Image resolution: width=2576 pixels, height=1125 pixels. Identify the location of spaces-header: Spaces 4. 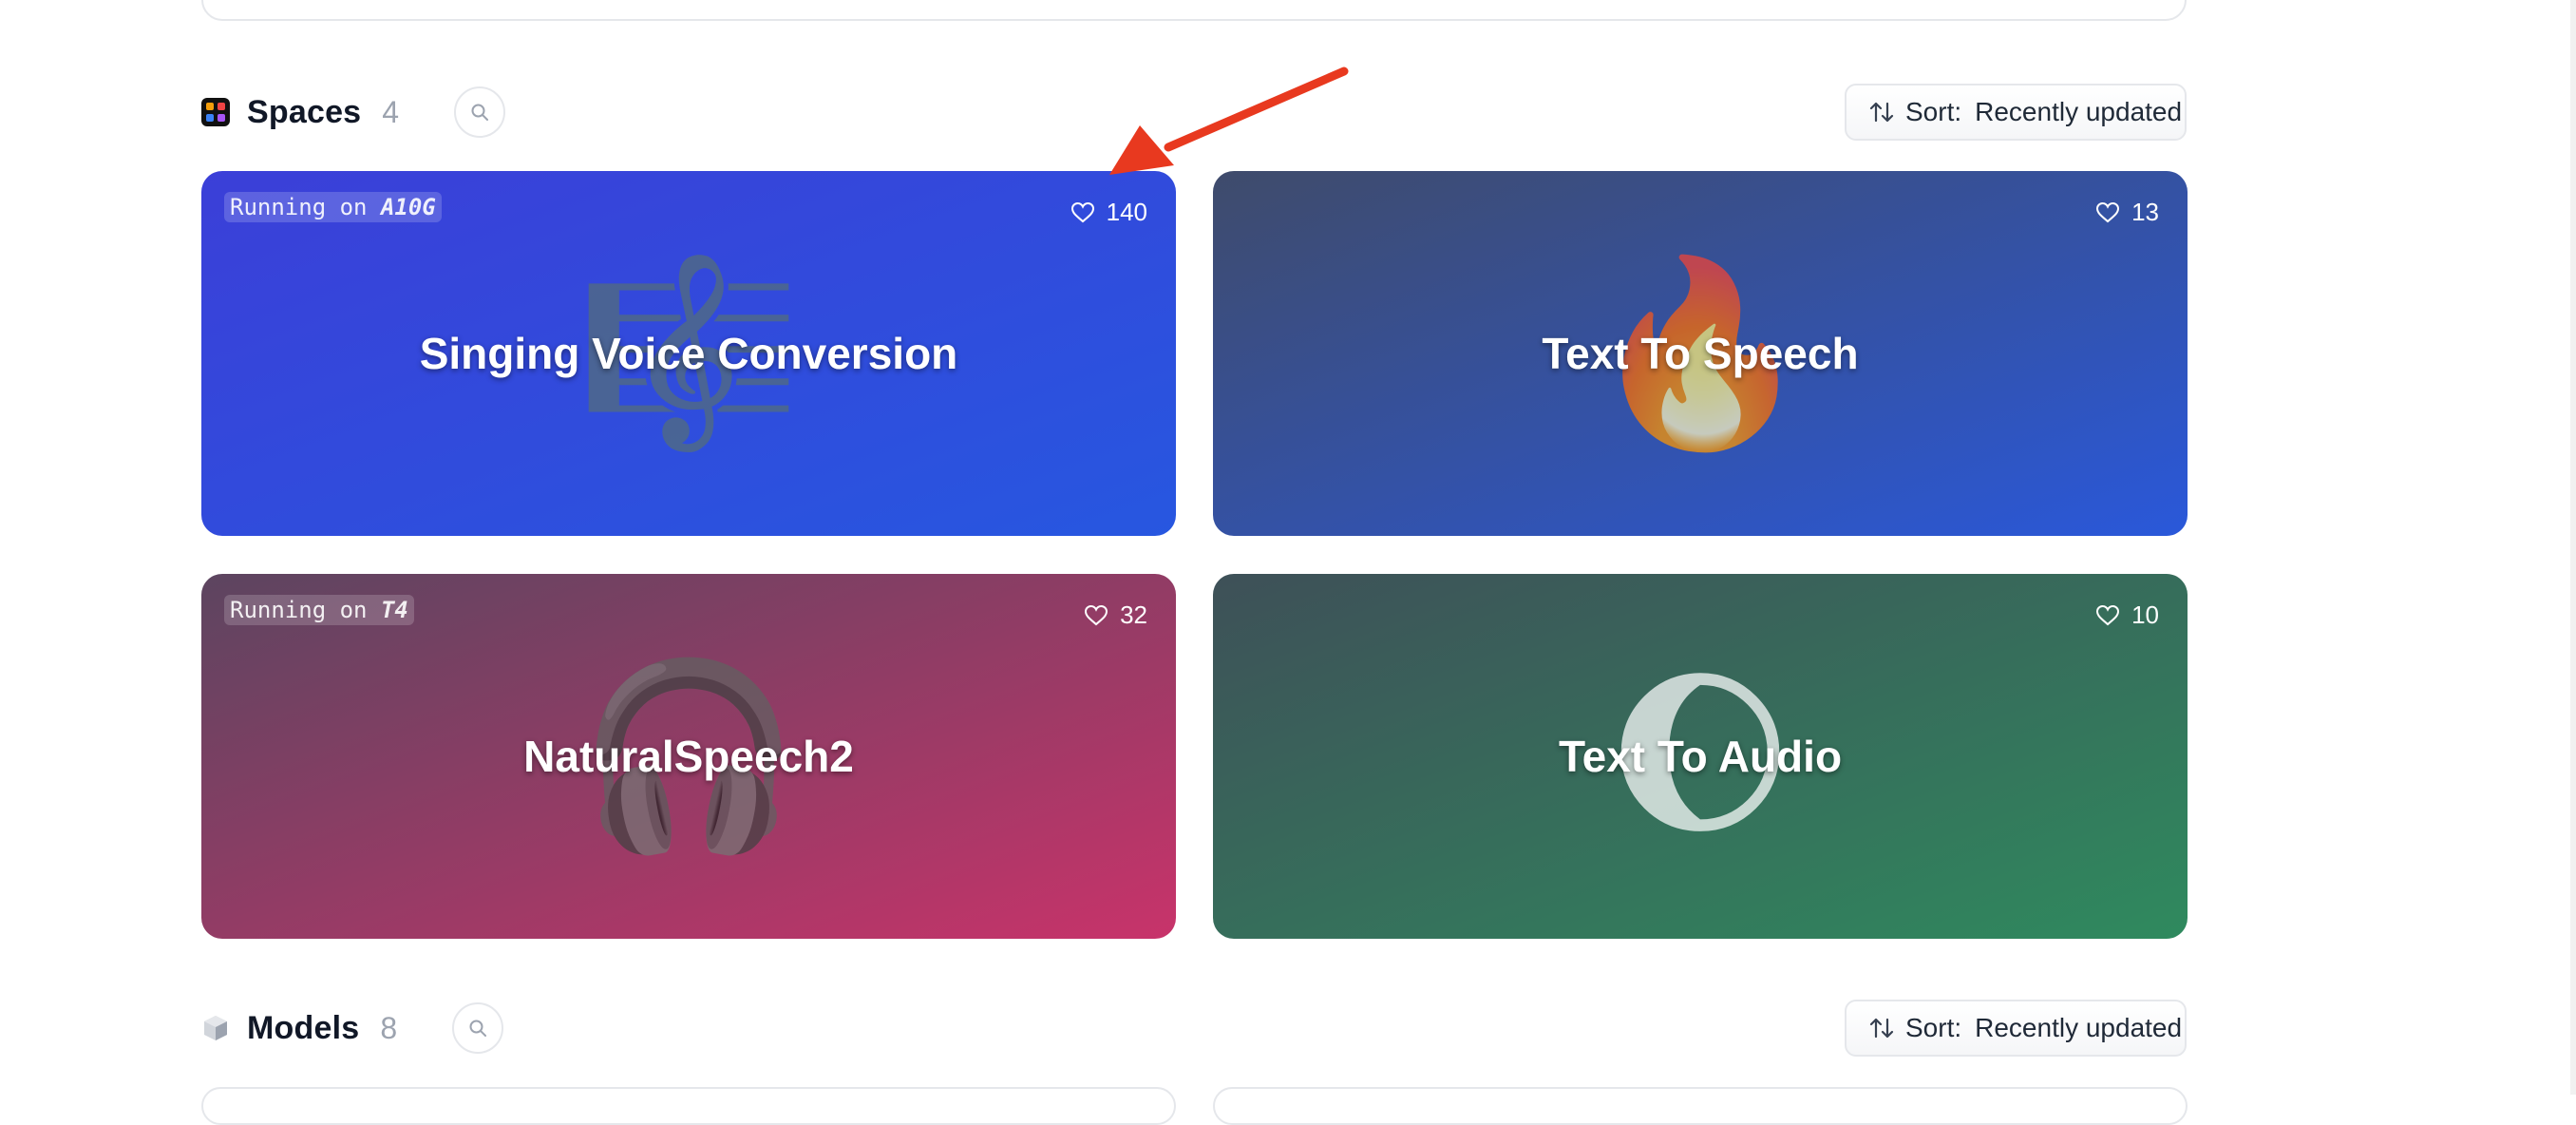
(353, 113).